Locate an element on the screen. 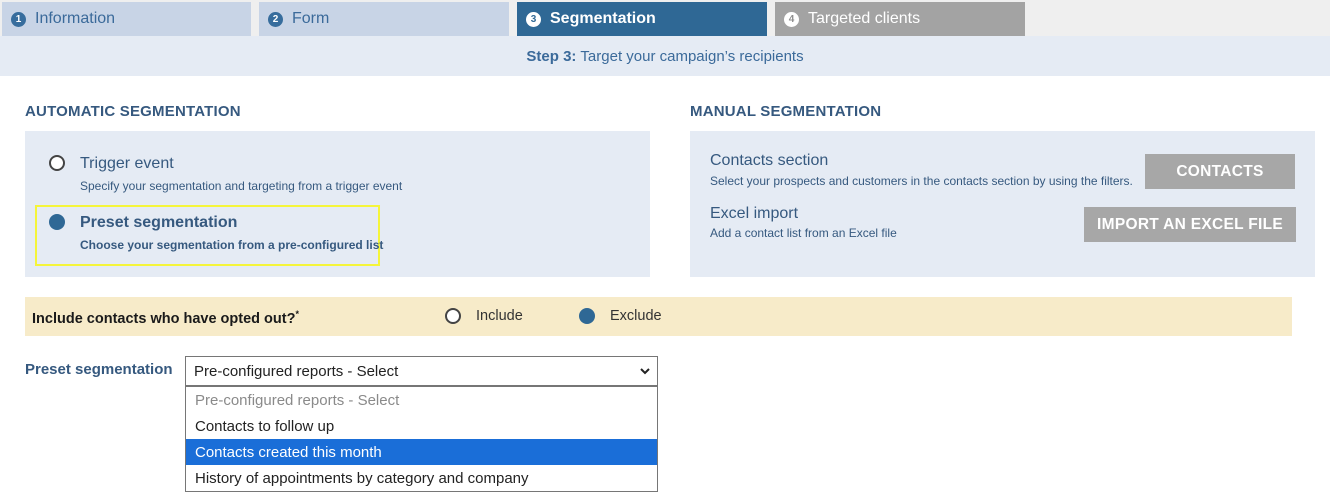 This screenshot has width=1330, height=495. step-1-number: 1 is located at coordinates (18, 19).